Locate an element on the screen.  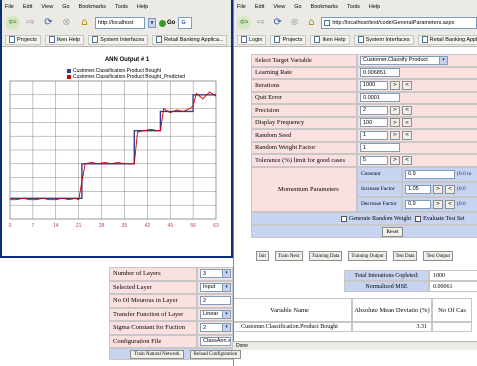
layer-row: Sigma Constant for Fuction 2 ▾ is located at coordinates (171, 328).